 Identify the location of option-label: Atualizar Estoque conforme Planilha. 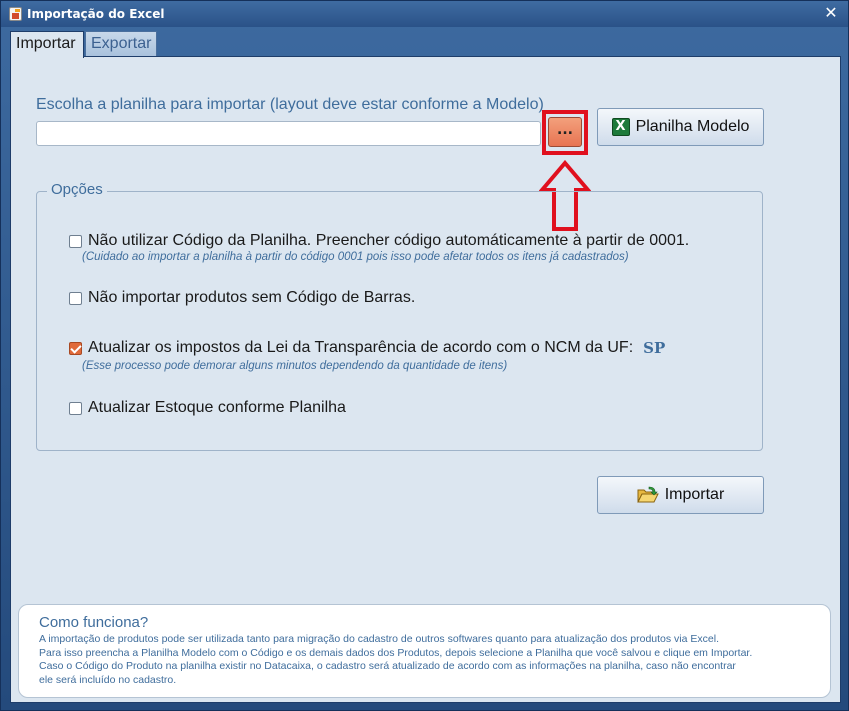
(217, 407).